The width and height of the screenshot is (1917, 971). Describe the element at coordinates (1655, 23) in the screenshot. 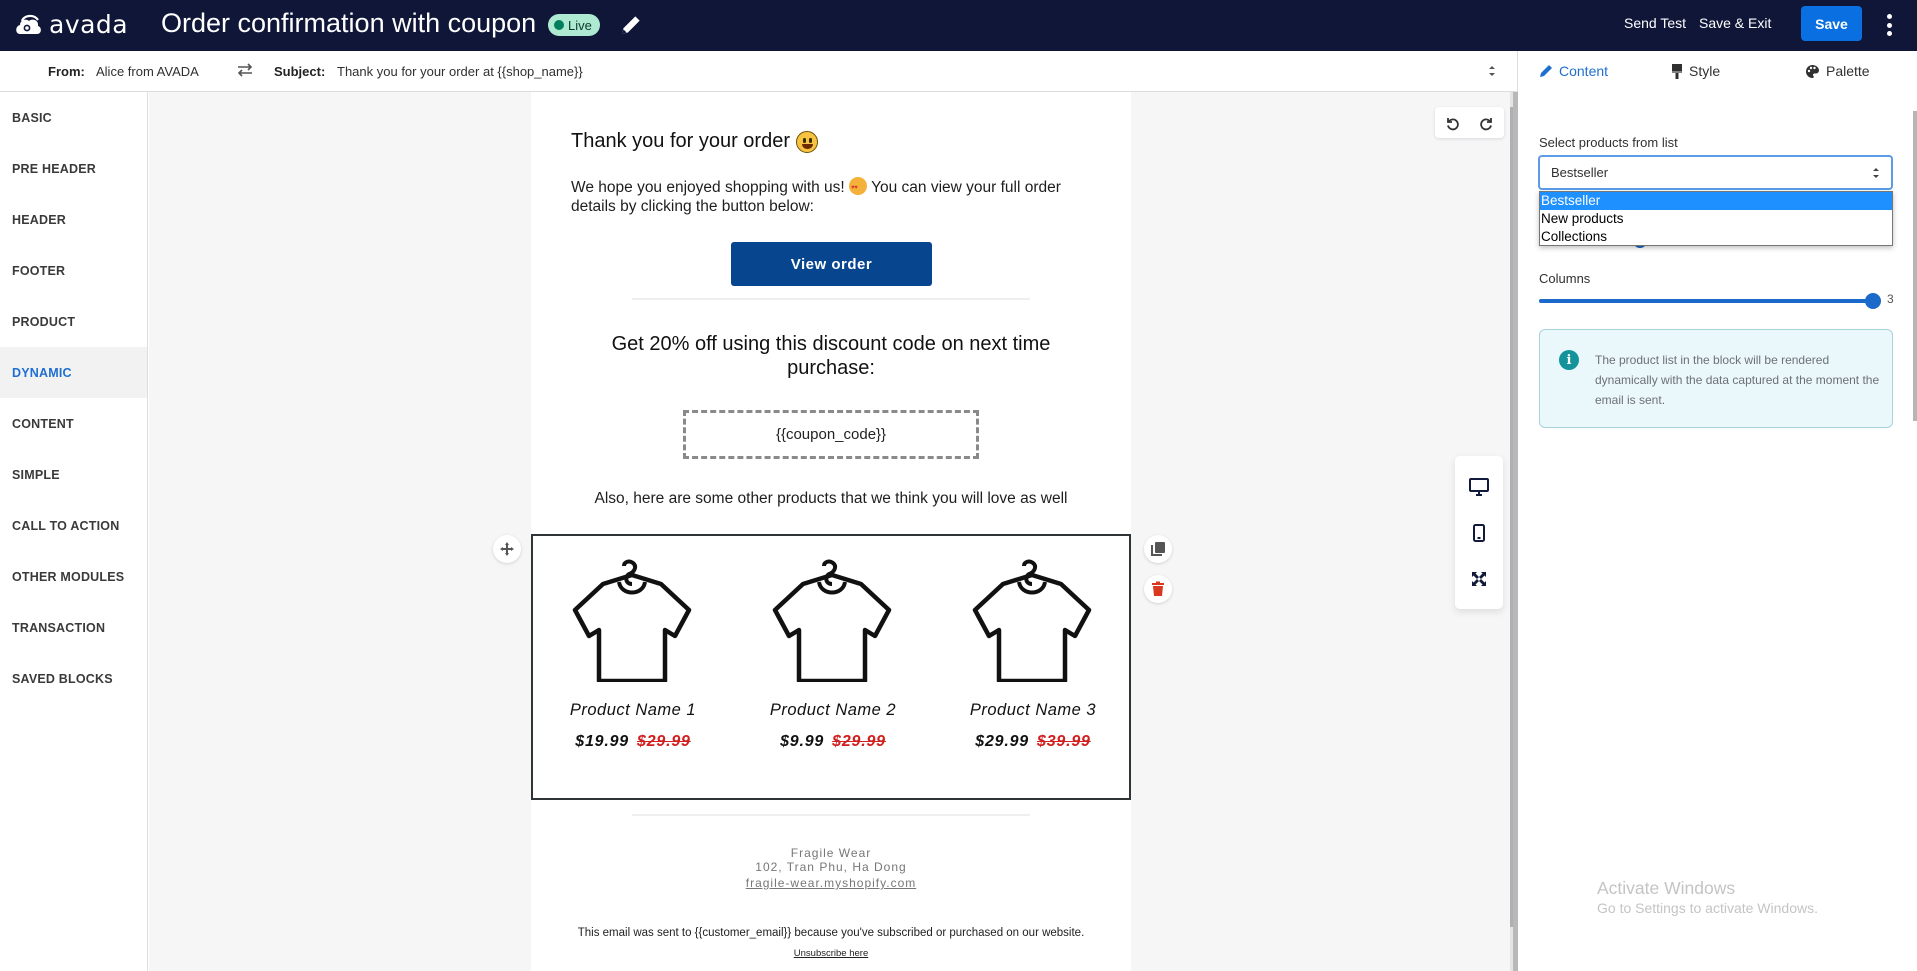

I see `send-test-button: Send Test` at that location.